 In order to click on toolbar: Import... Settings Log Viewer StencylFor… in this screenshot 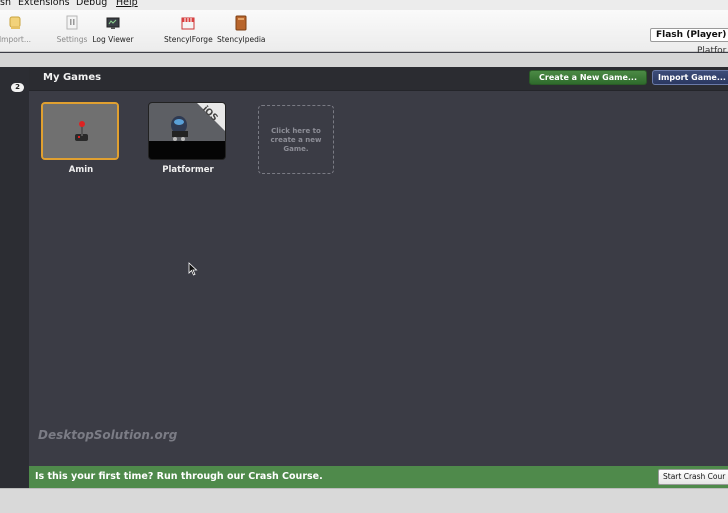, I will do `click(364, 33)`.